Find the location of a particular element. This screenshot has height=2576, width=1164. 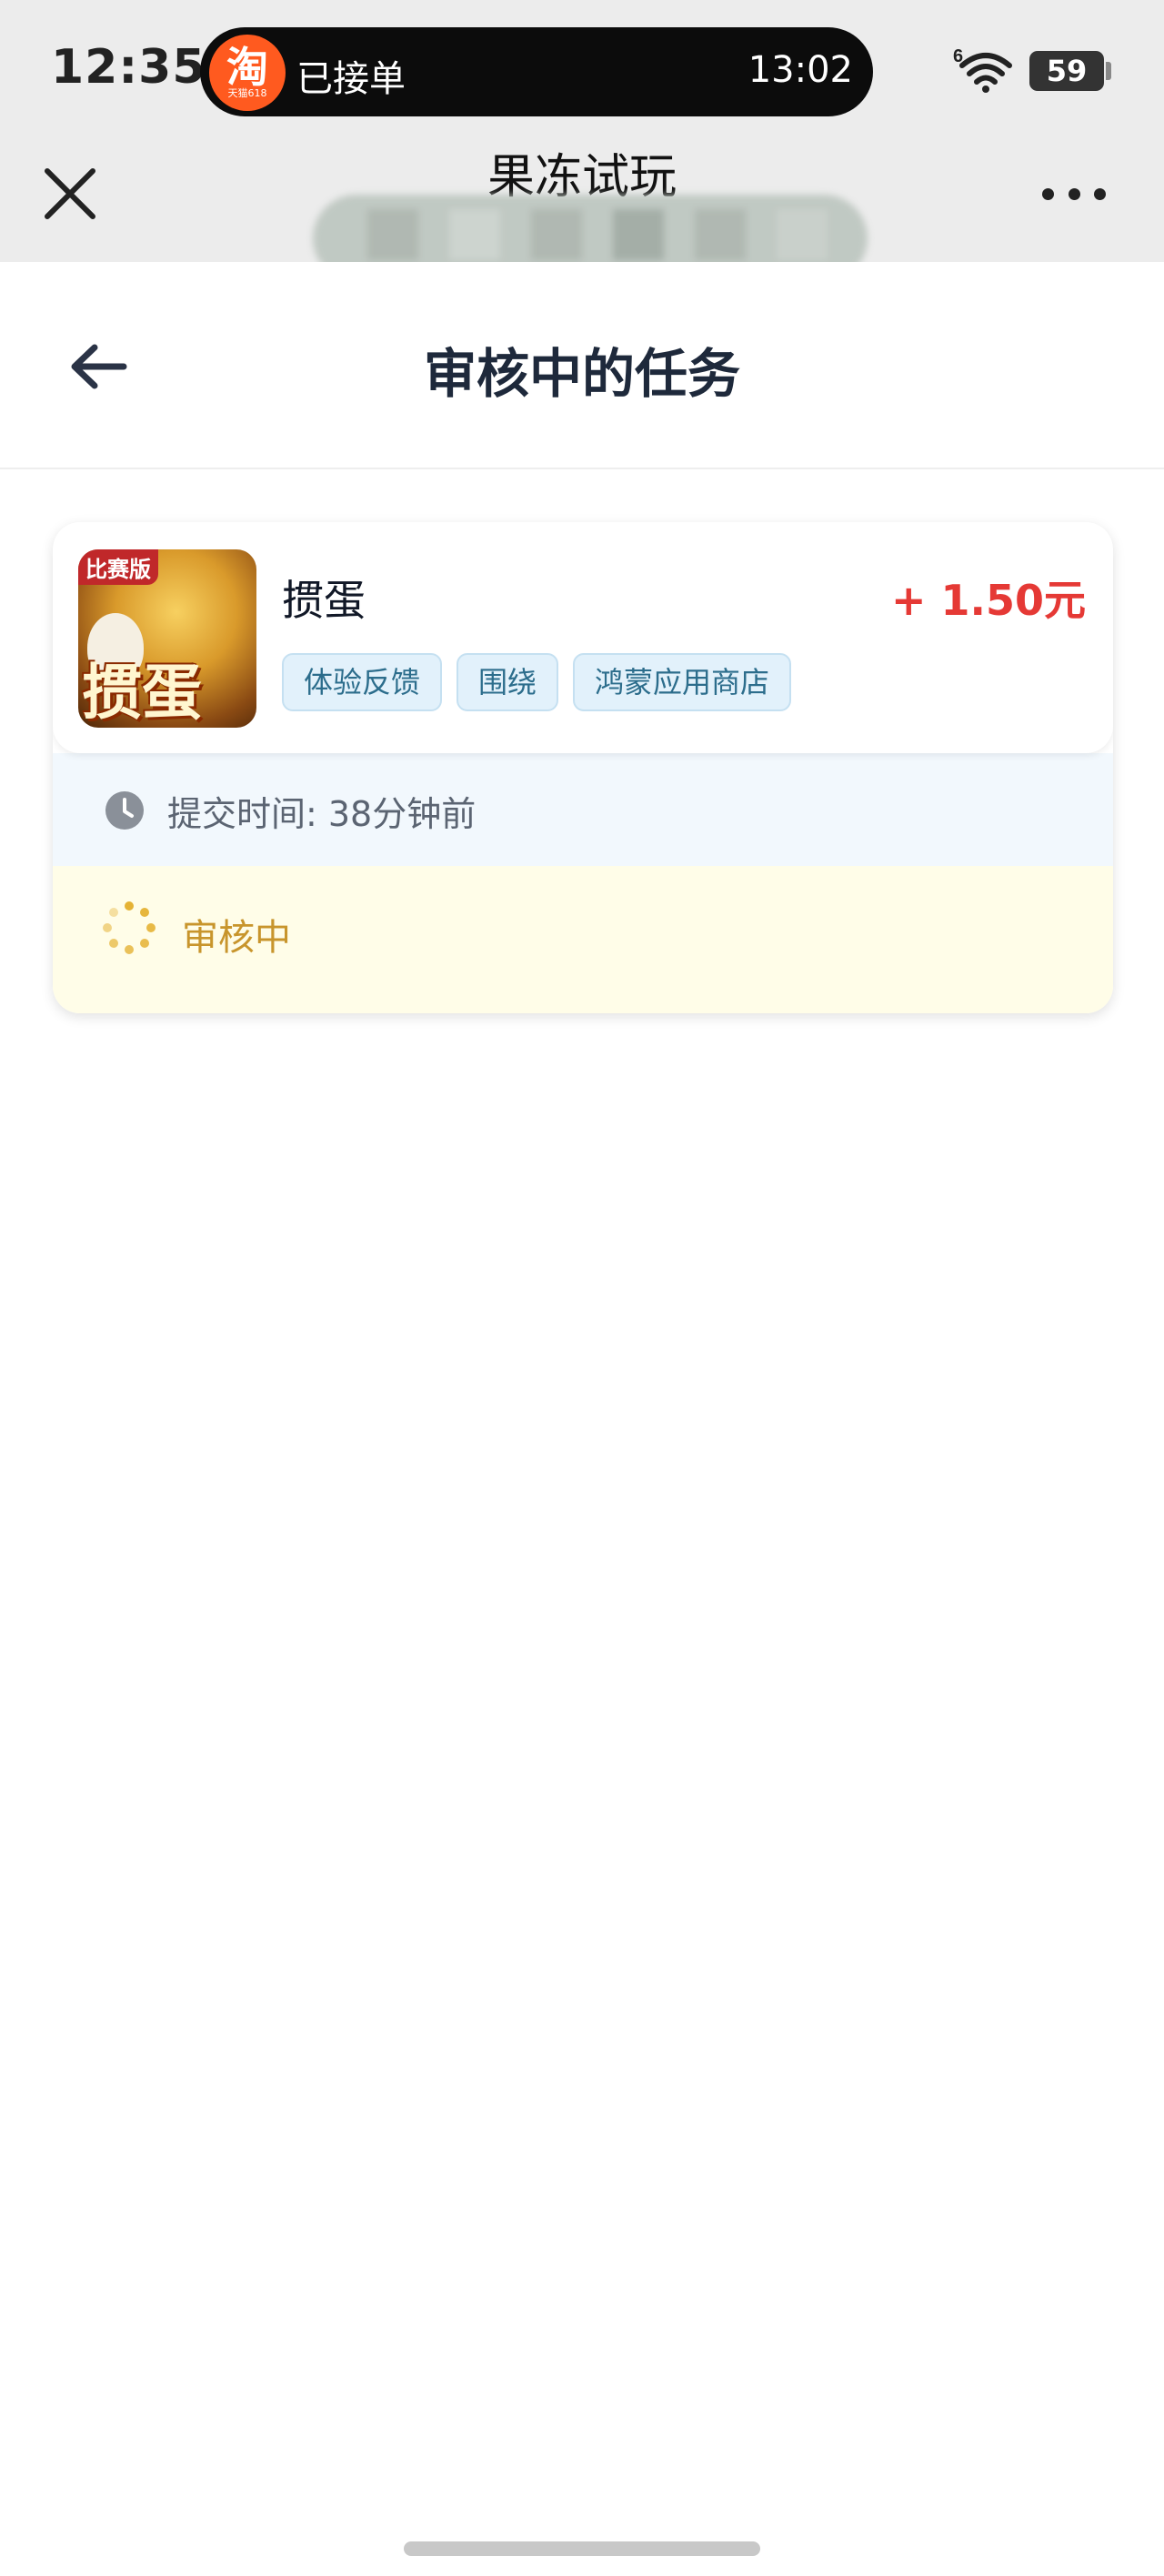

island-time: 13:02 is located at coordinates (801, 70).